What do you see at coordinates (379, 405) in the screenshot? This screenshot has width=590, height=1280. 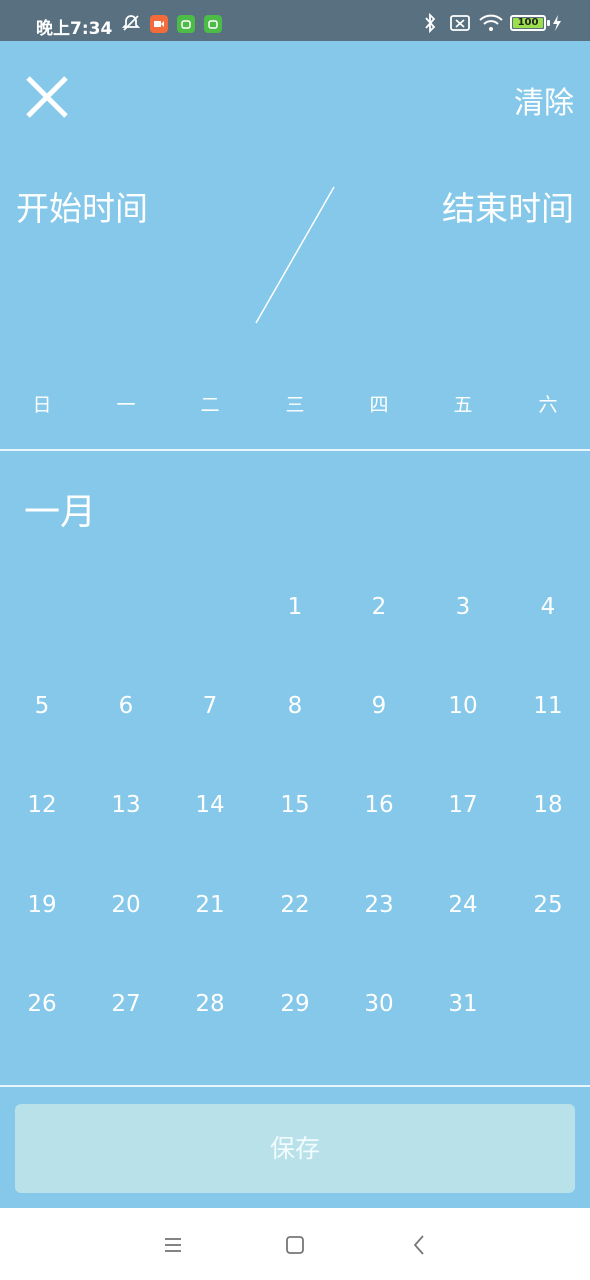 I see `weekday-thu: 四` at bounding box center [379, 405].